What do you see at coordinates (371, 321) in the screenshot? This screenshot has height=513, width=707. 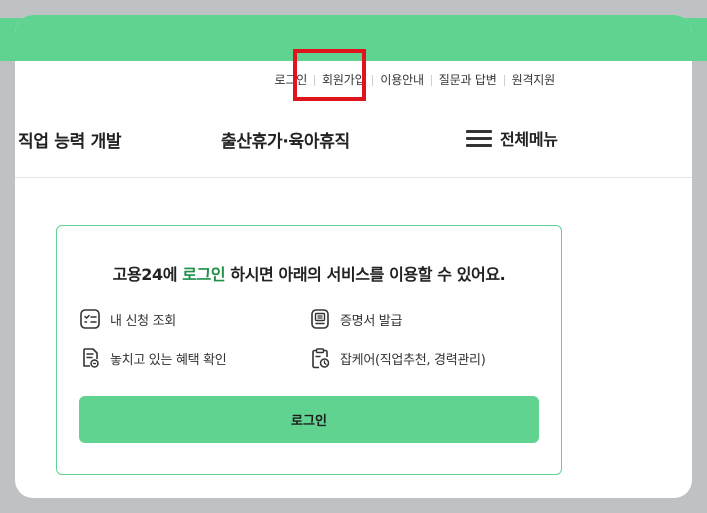 I see `service-label: 증명서 발급` at bounding box center [371, 321].